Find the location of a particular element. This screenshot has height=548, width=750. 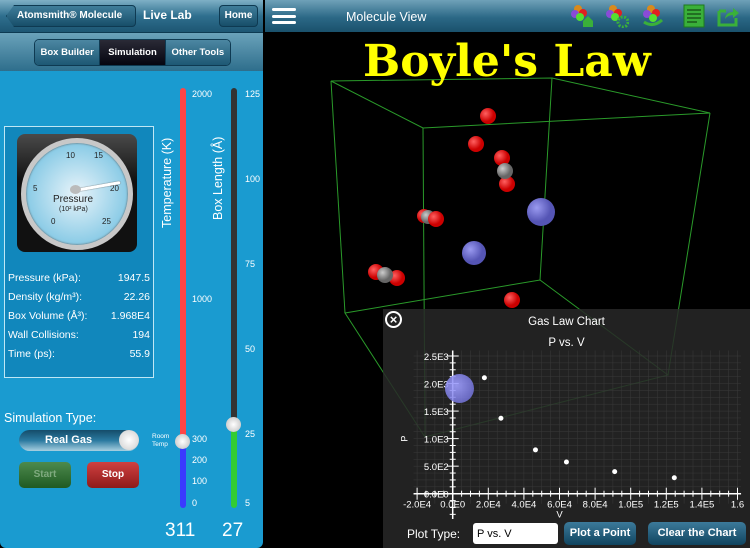

box-length-tick: 125 is located at coordinates (253, 94).